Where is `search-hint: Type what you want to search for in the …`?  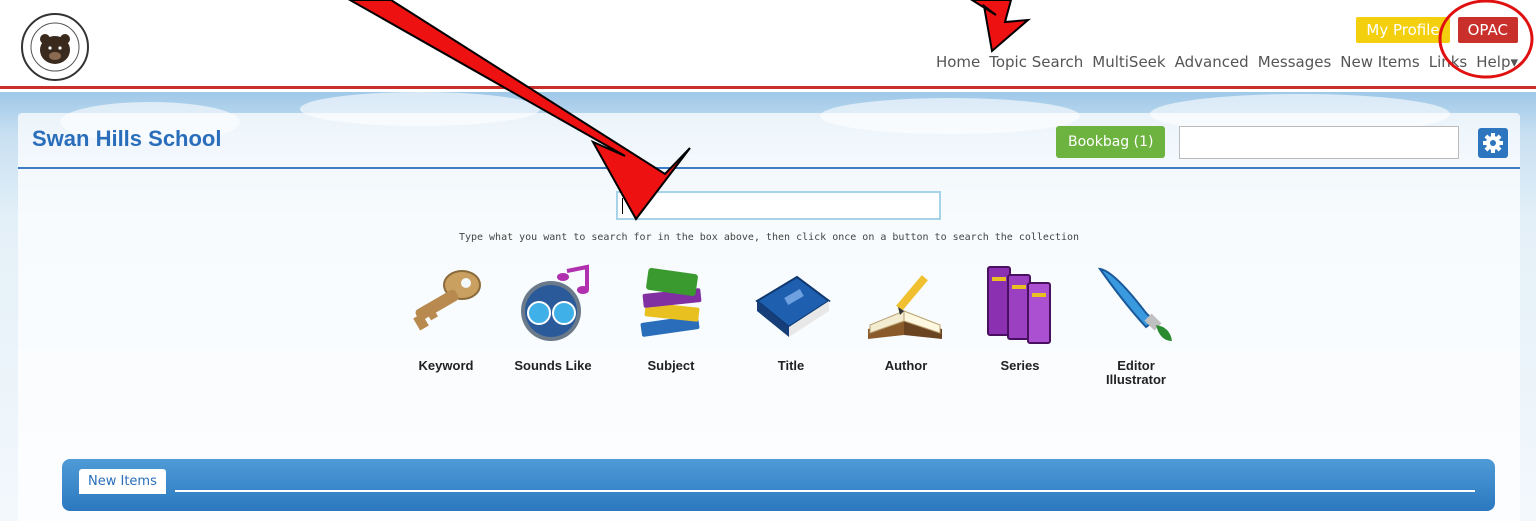
search-hint: Type what you want to search for in the … is located at coordinates (769, 237).